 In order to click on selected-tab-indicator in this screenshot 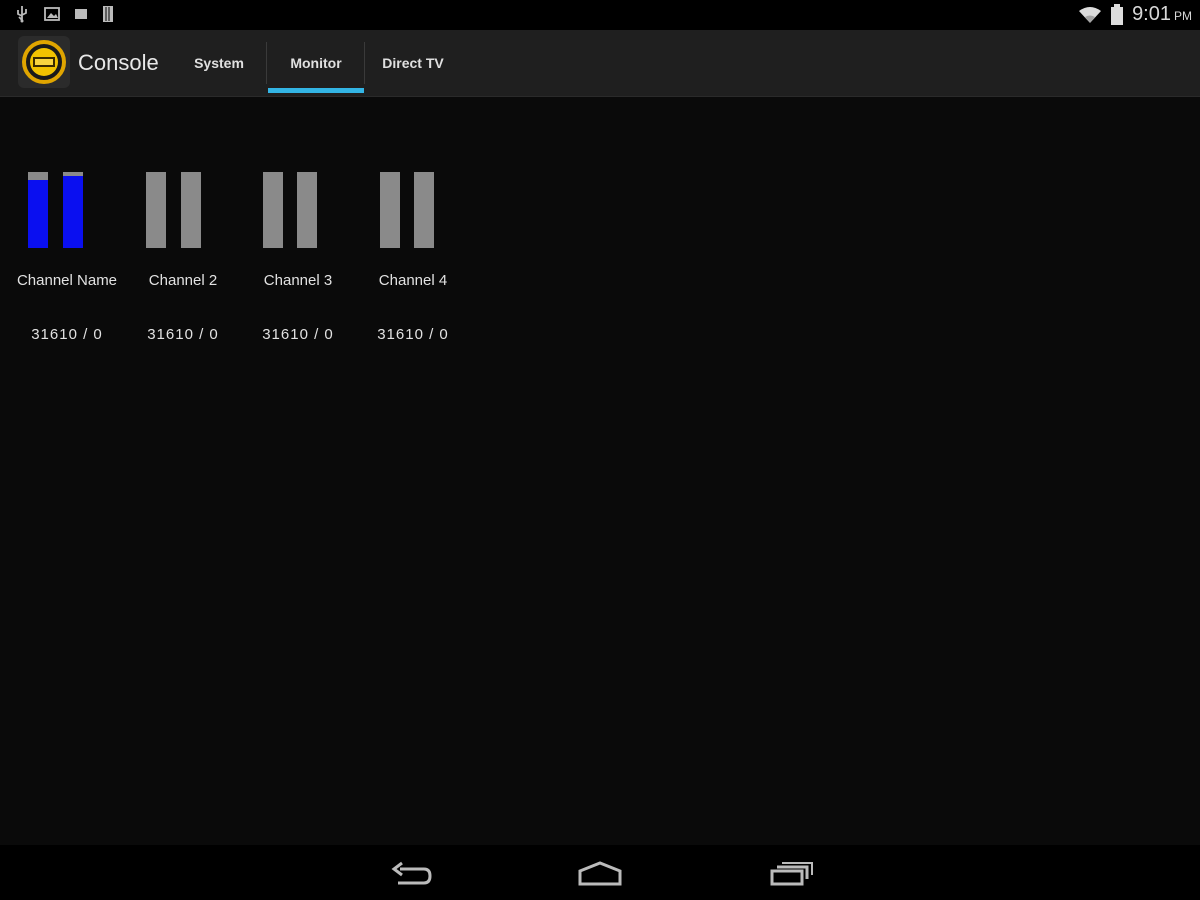, I will do `click(316, 90)`.